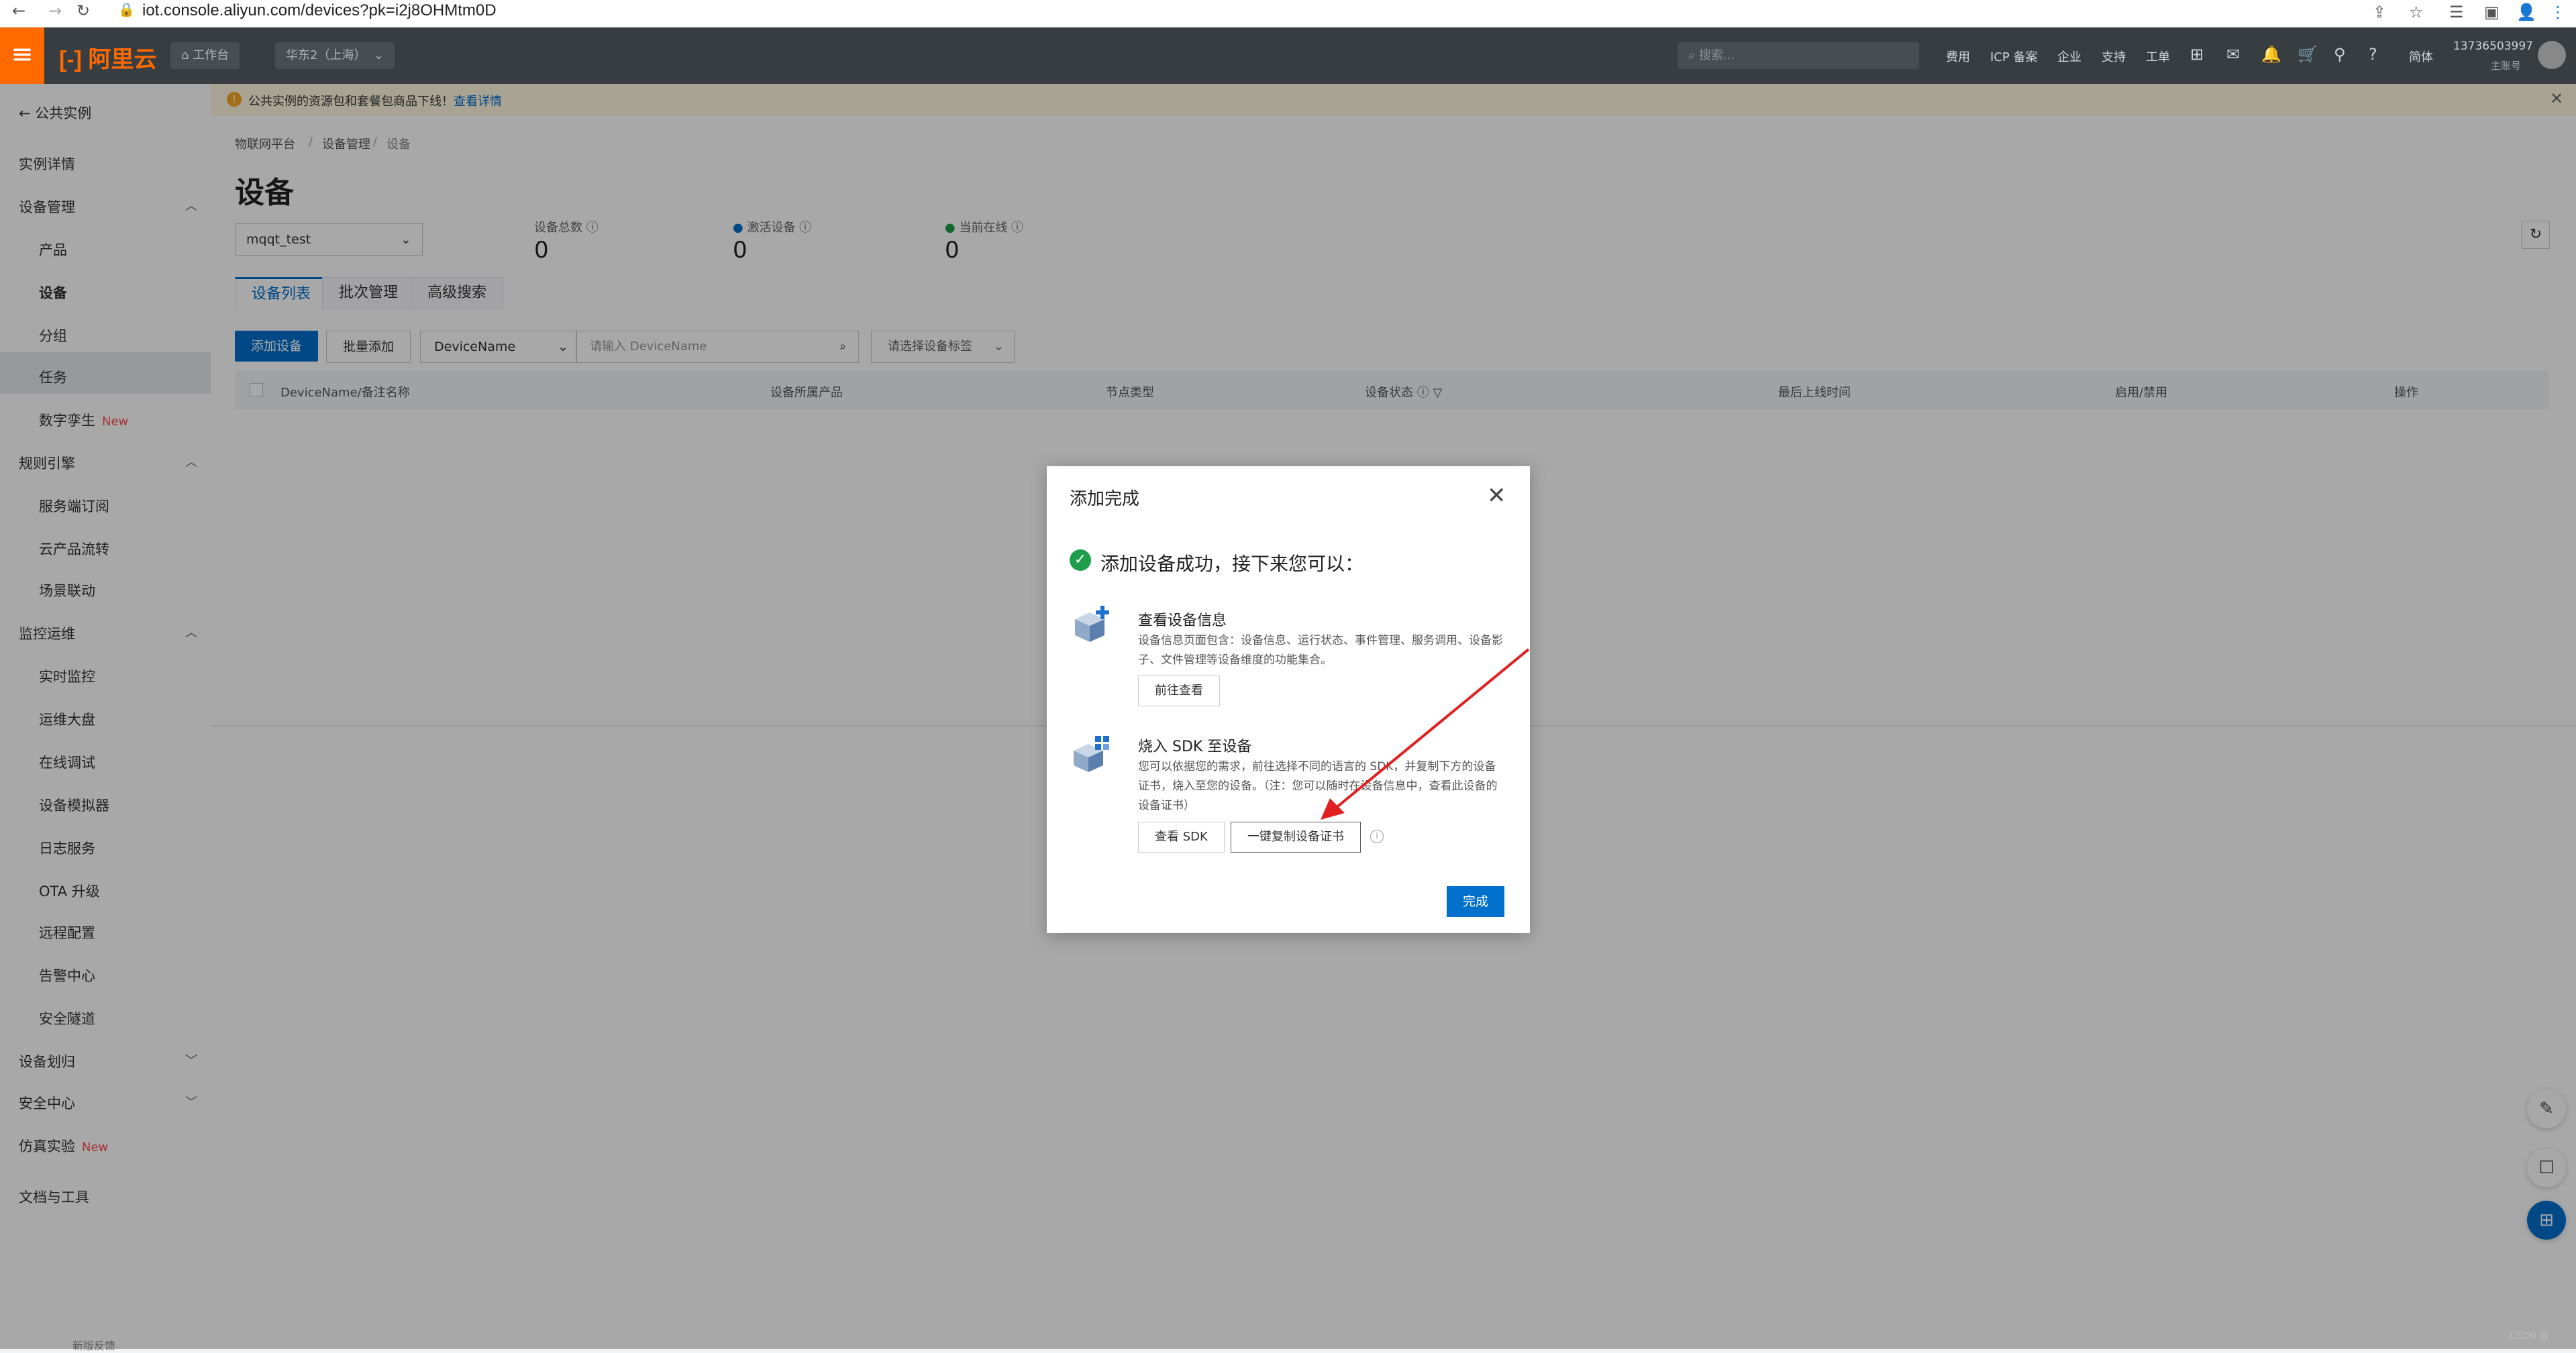 Image resolution: width=2576 pixels, height=1353 pixels. I want to click on success-message: 添加设备成功，接下来您可以：, so click(1232, 564).